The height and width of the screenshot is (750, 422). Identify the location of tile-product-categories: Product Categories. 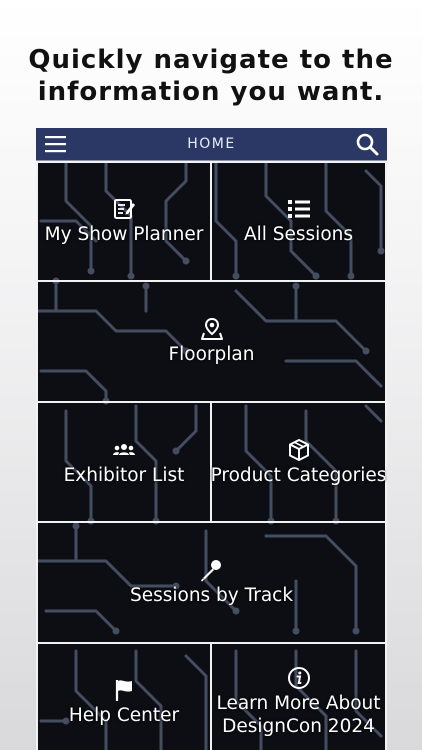
(298, 462).